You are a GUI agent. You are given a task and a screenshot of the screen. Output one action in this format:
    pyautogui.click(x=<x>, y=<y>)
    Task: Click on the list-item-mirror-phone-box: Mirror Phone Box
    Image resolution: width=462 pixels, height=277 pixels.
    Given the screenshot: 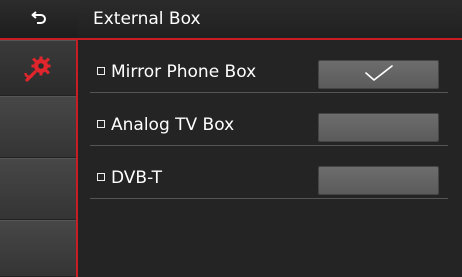 What is the action you would take?
    pyautogui.click(x=269, y=66)
    